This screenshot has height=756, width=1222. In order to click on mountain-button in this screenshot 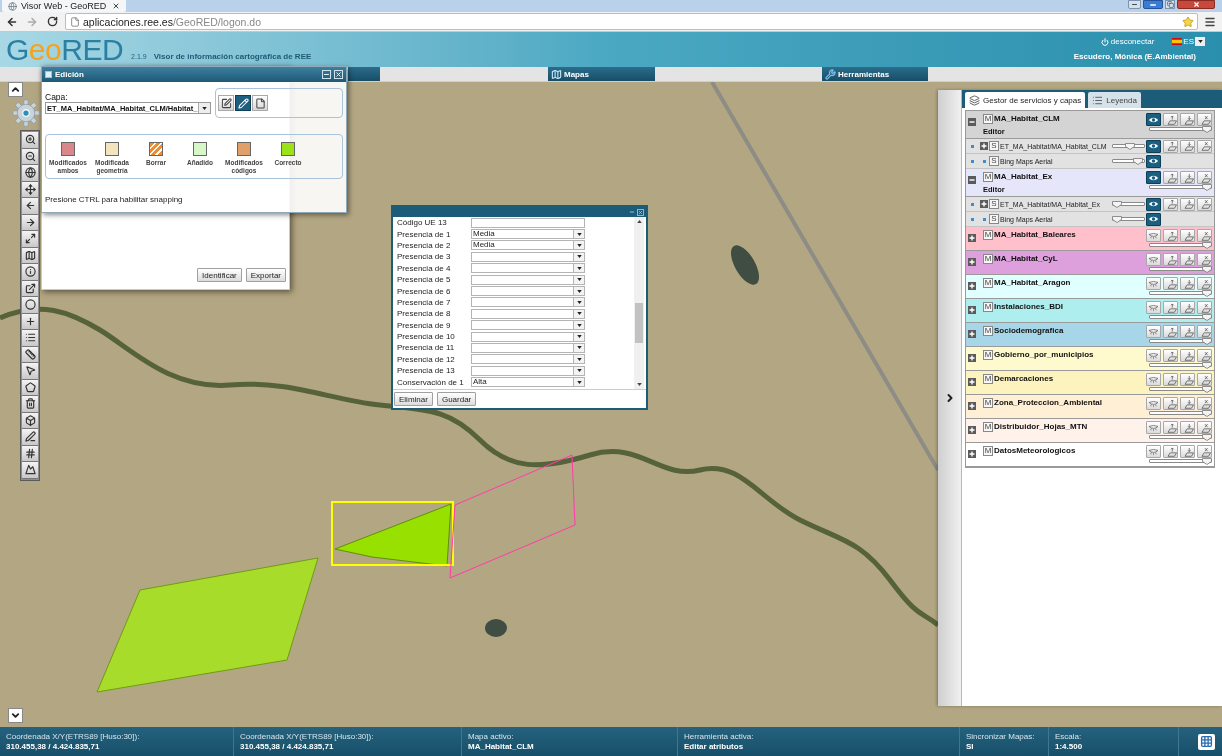, I will do `click(30, 470)`.